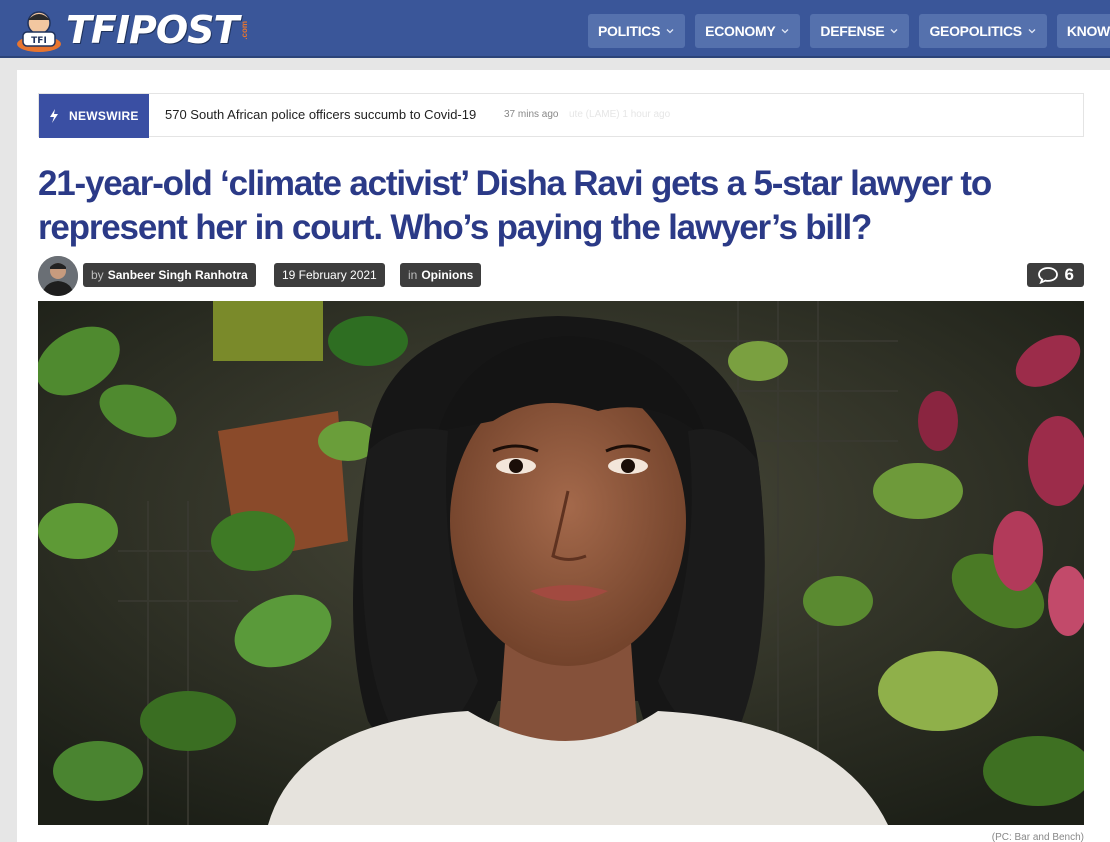  What do you see at coordinates (1047, 275) in the screenshot?
I see `comment-bubble-icon` at bounding box center [1047, 275].